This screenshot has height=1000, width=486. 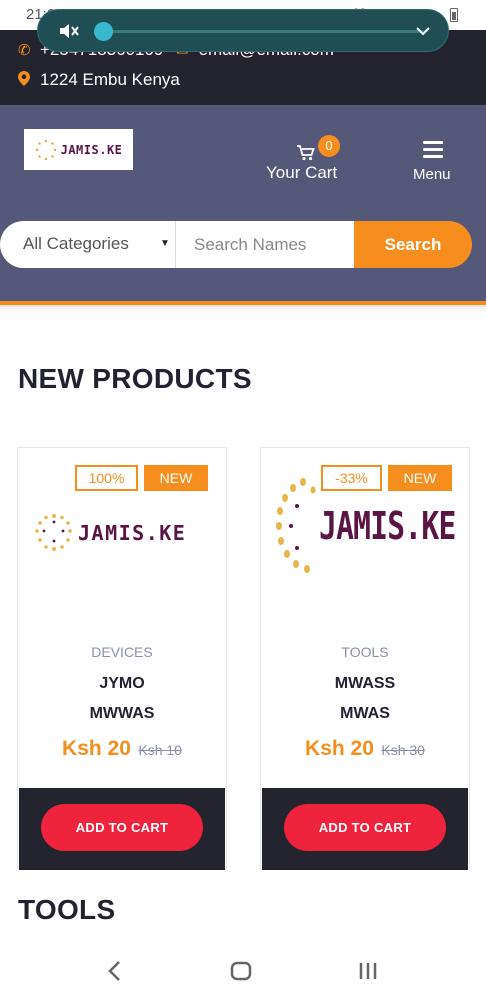 I want to click on category-select: All Categories ▼, so click(x=87, y=244).